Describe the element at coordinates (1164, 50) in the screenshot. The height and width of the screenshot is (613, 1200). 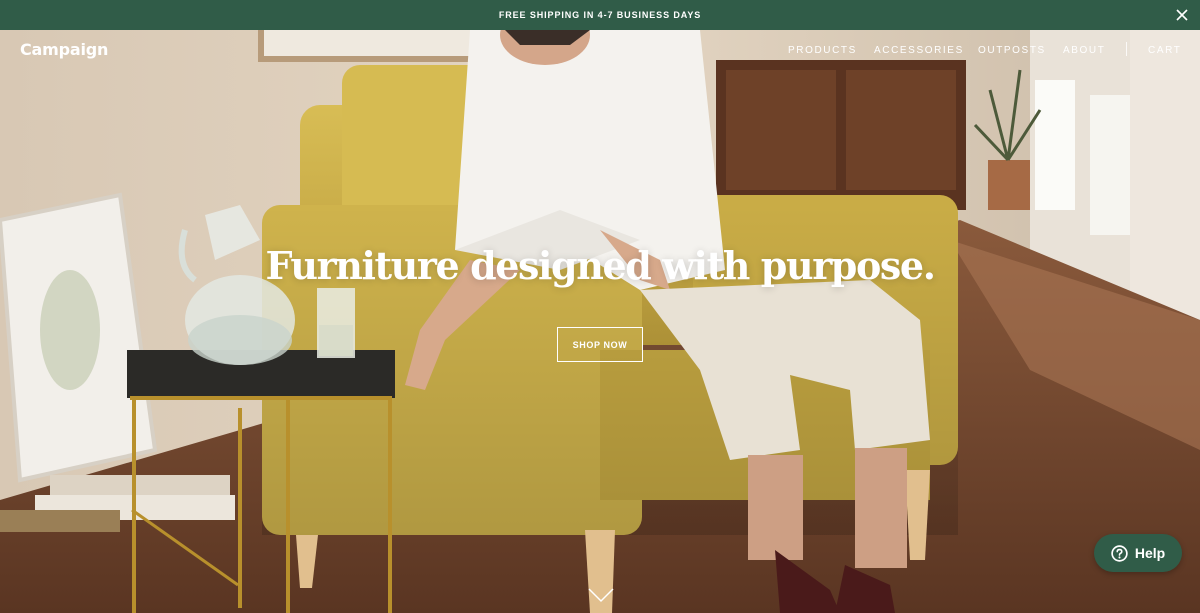
I see `nav-cart: CART` at that location.